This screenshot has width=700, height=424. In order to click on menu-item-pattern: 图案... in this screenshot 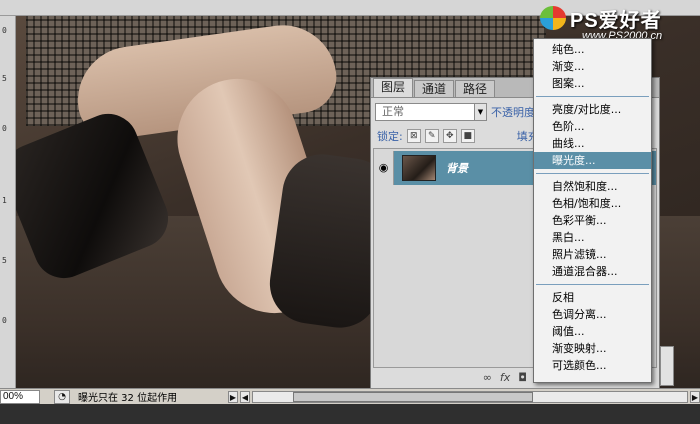, I will do `click(592, 83)`.